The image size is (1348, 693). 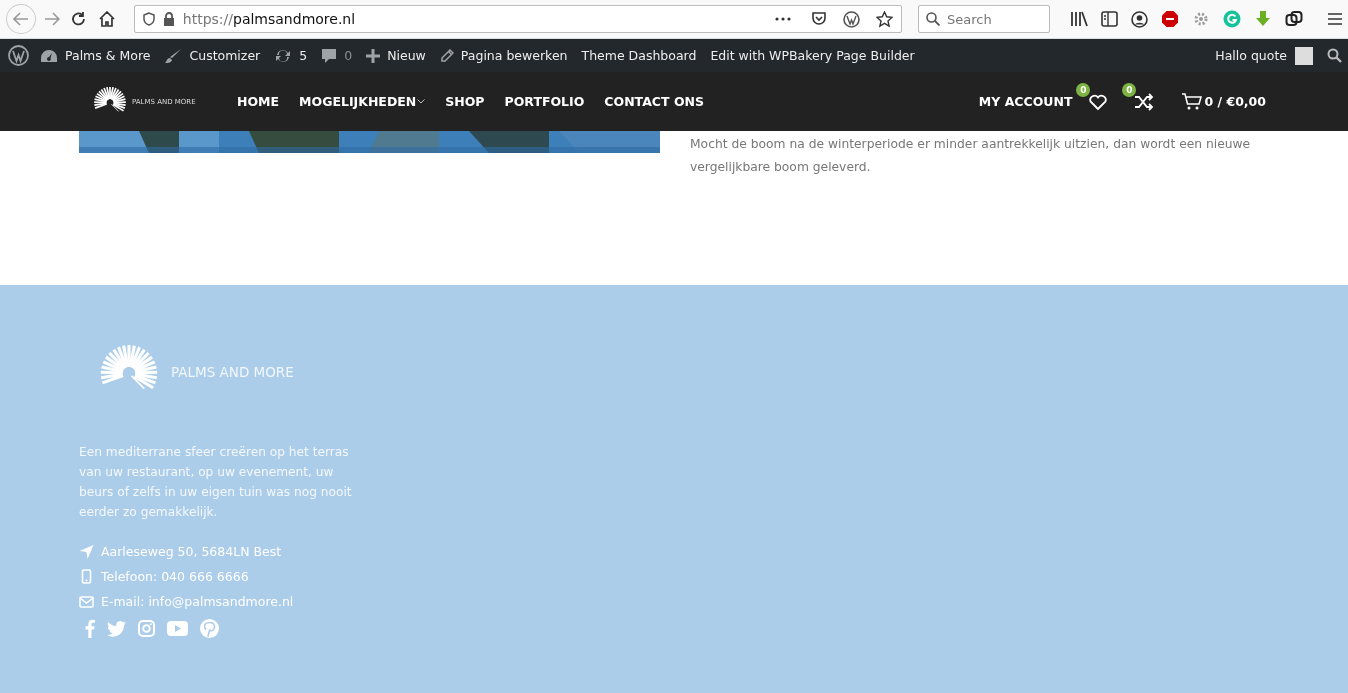 I want to click on address-bar: https://palmsandmore.nl, so click(x=517, y=19).